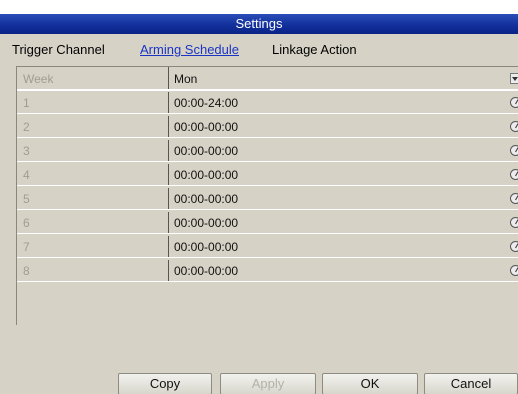  I want to click on period-number: 2, so click(93, 126).